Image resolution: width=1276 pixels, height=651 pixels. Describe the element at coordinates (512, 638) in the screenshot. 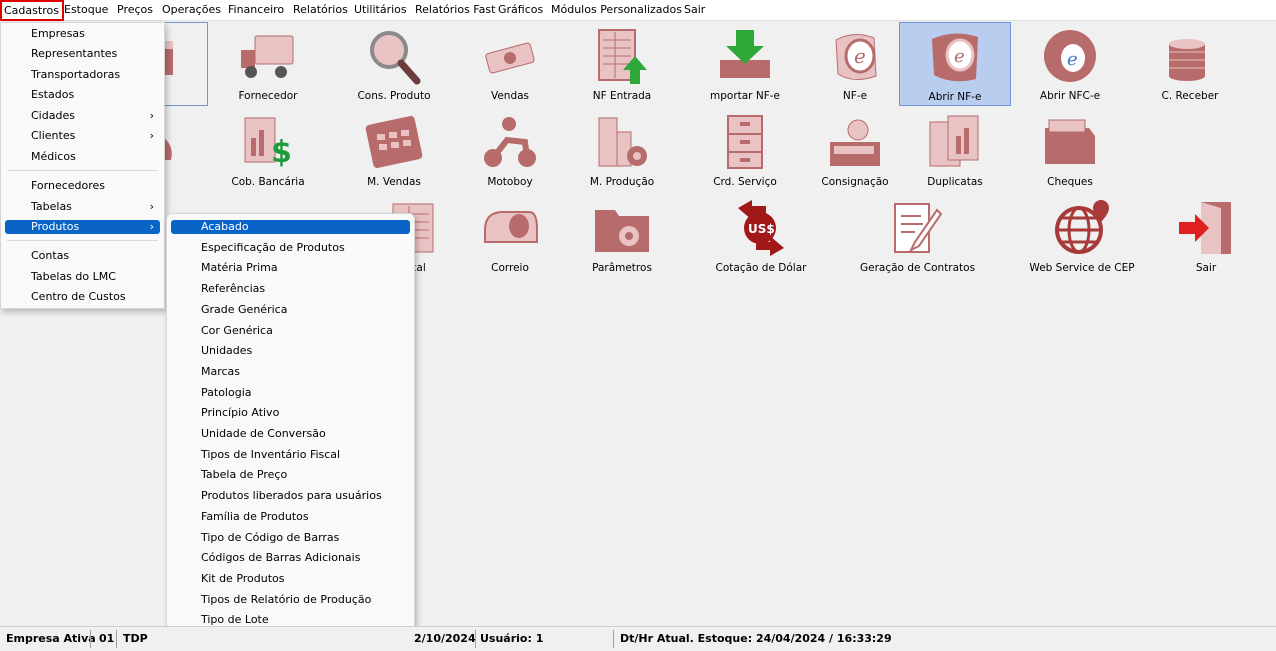

I see `status-usuario: Usuário: 1` at that location.